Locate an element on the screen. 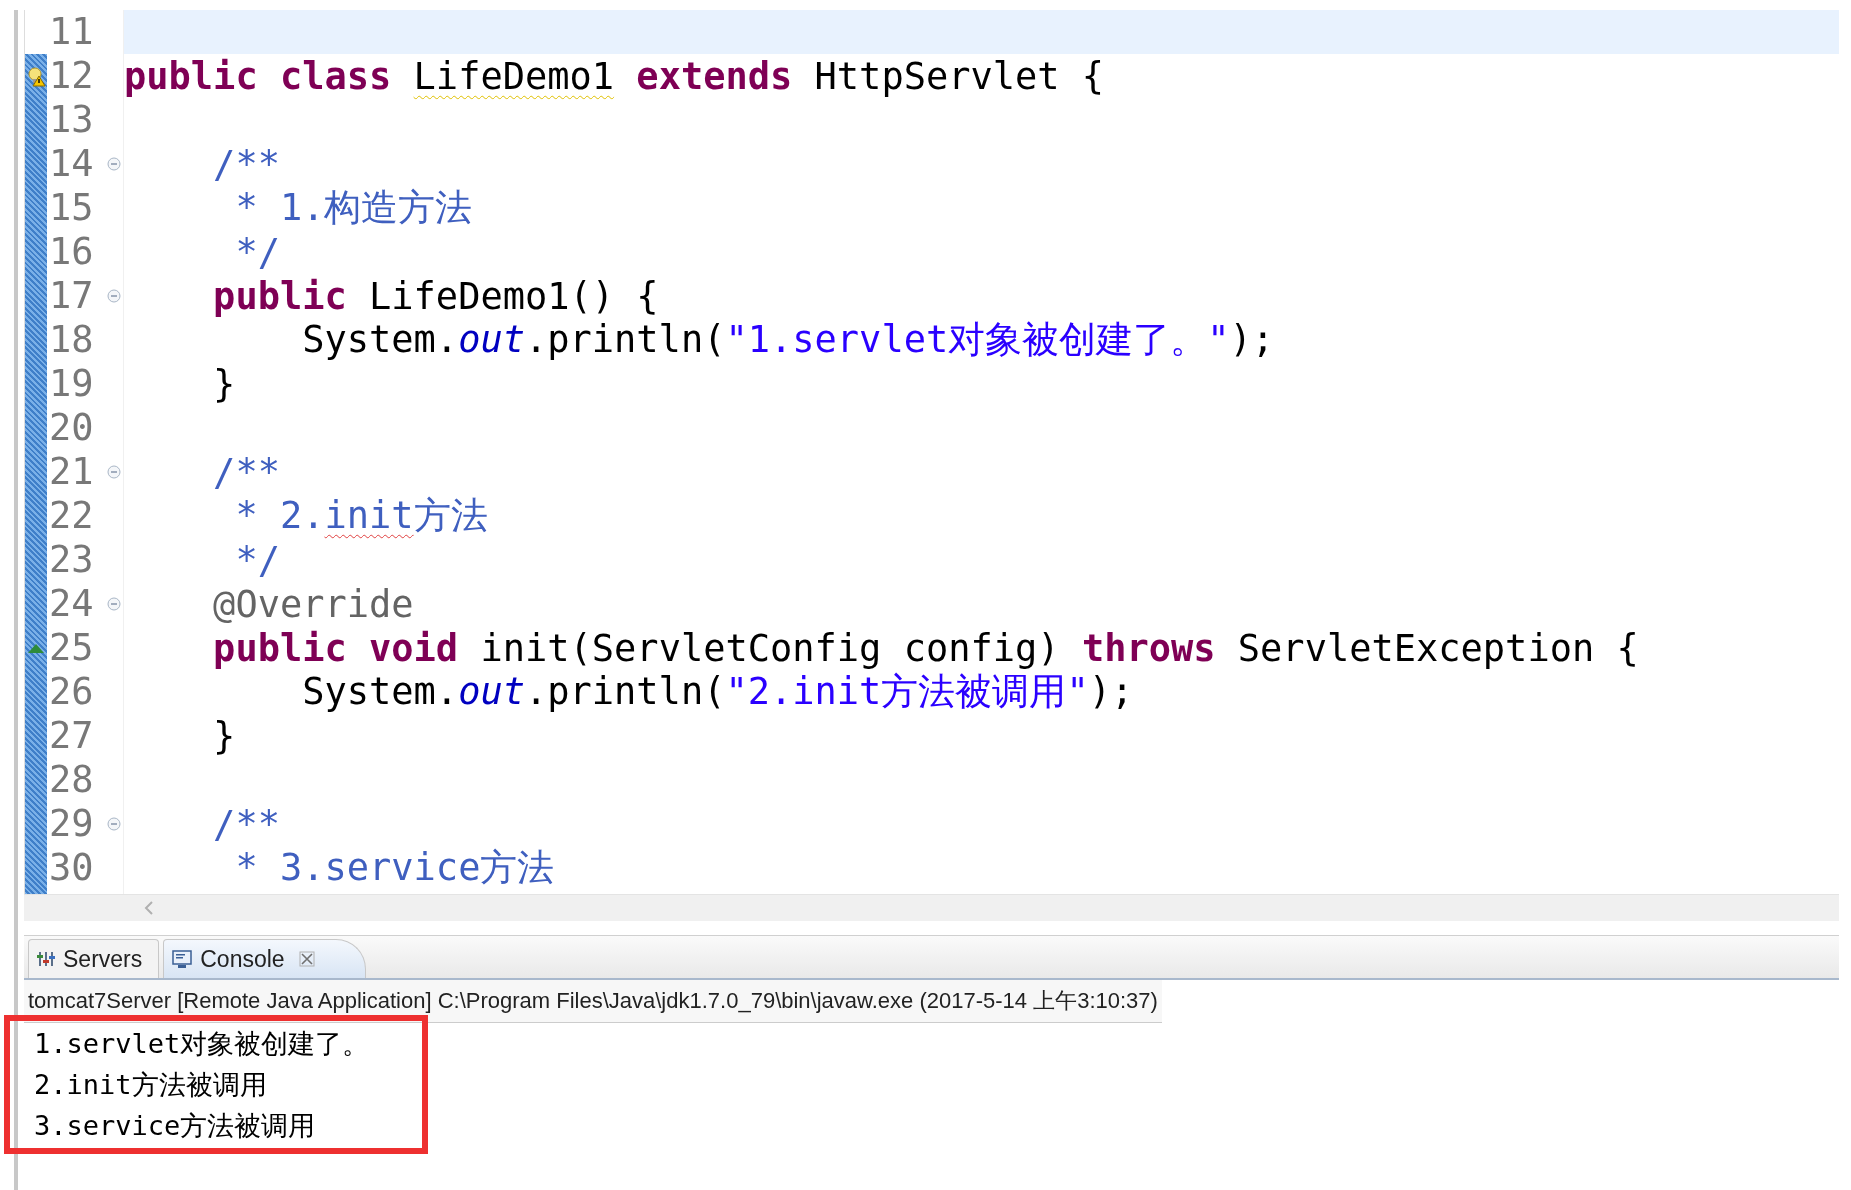 This screenshot has width=1851, height=1190. console-line: 1.servlet对象被创建了。 is located at coordinates (202, 1044).